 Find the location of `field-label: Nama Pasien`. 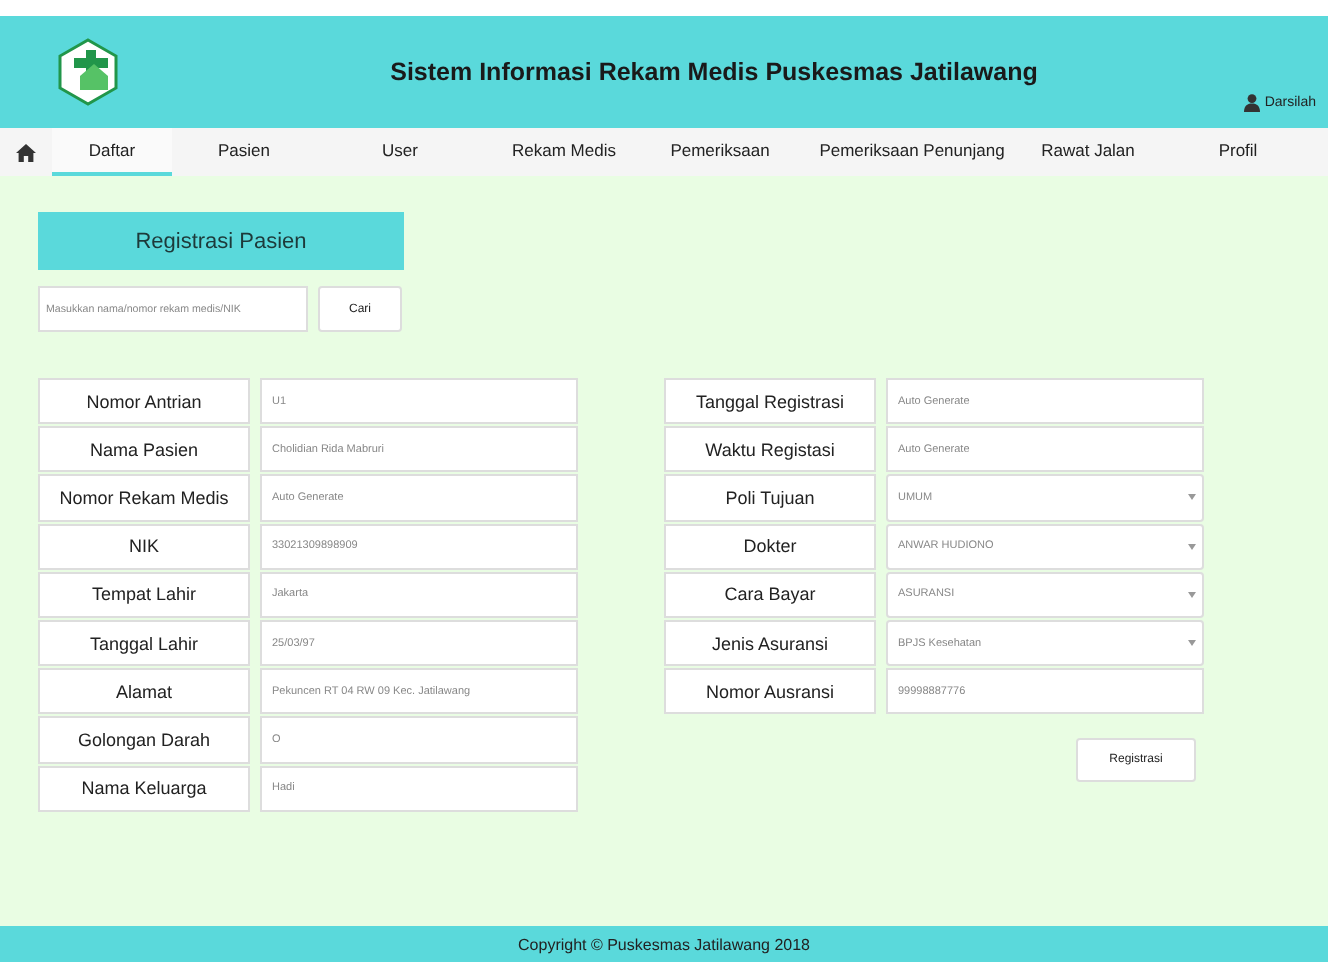

field-label: Nama Pasien is located at coordinates (144, 449).